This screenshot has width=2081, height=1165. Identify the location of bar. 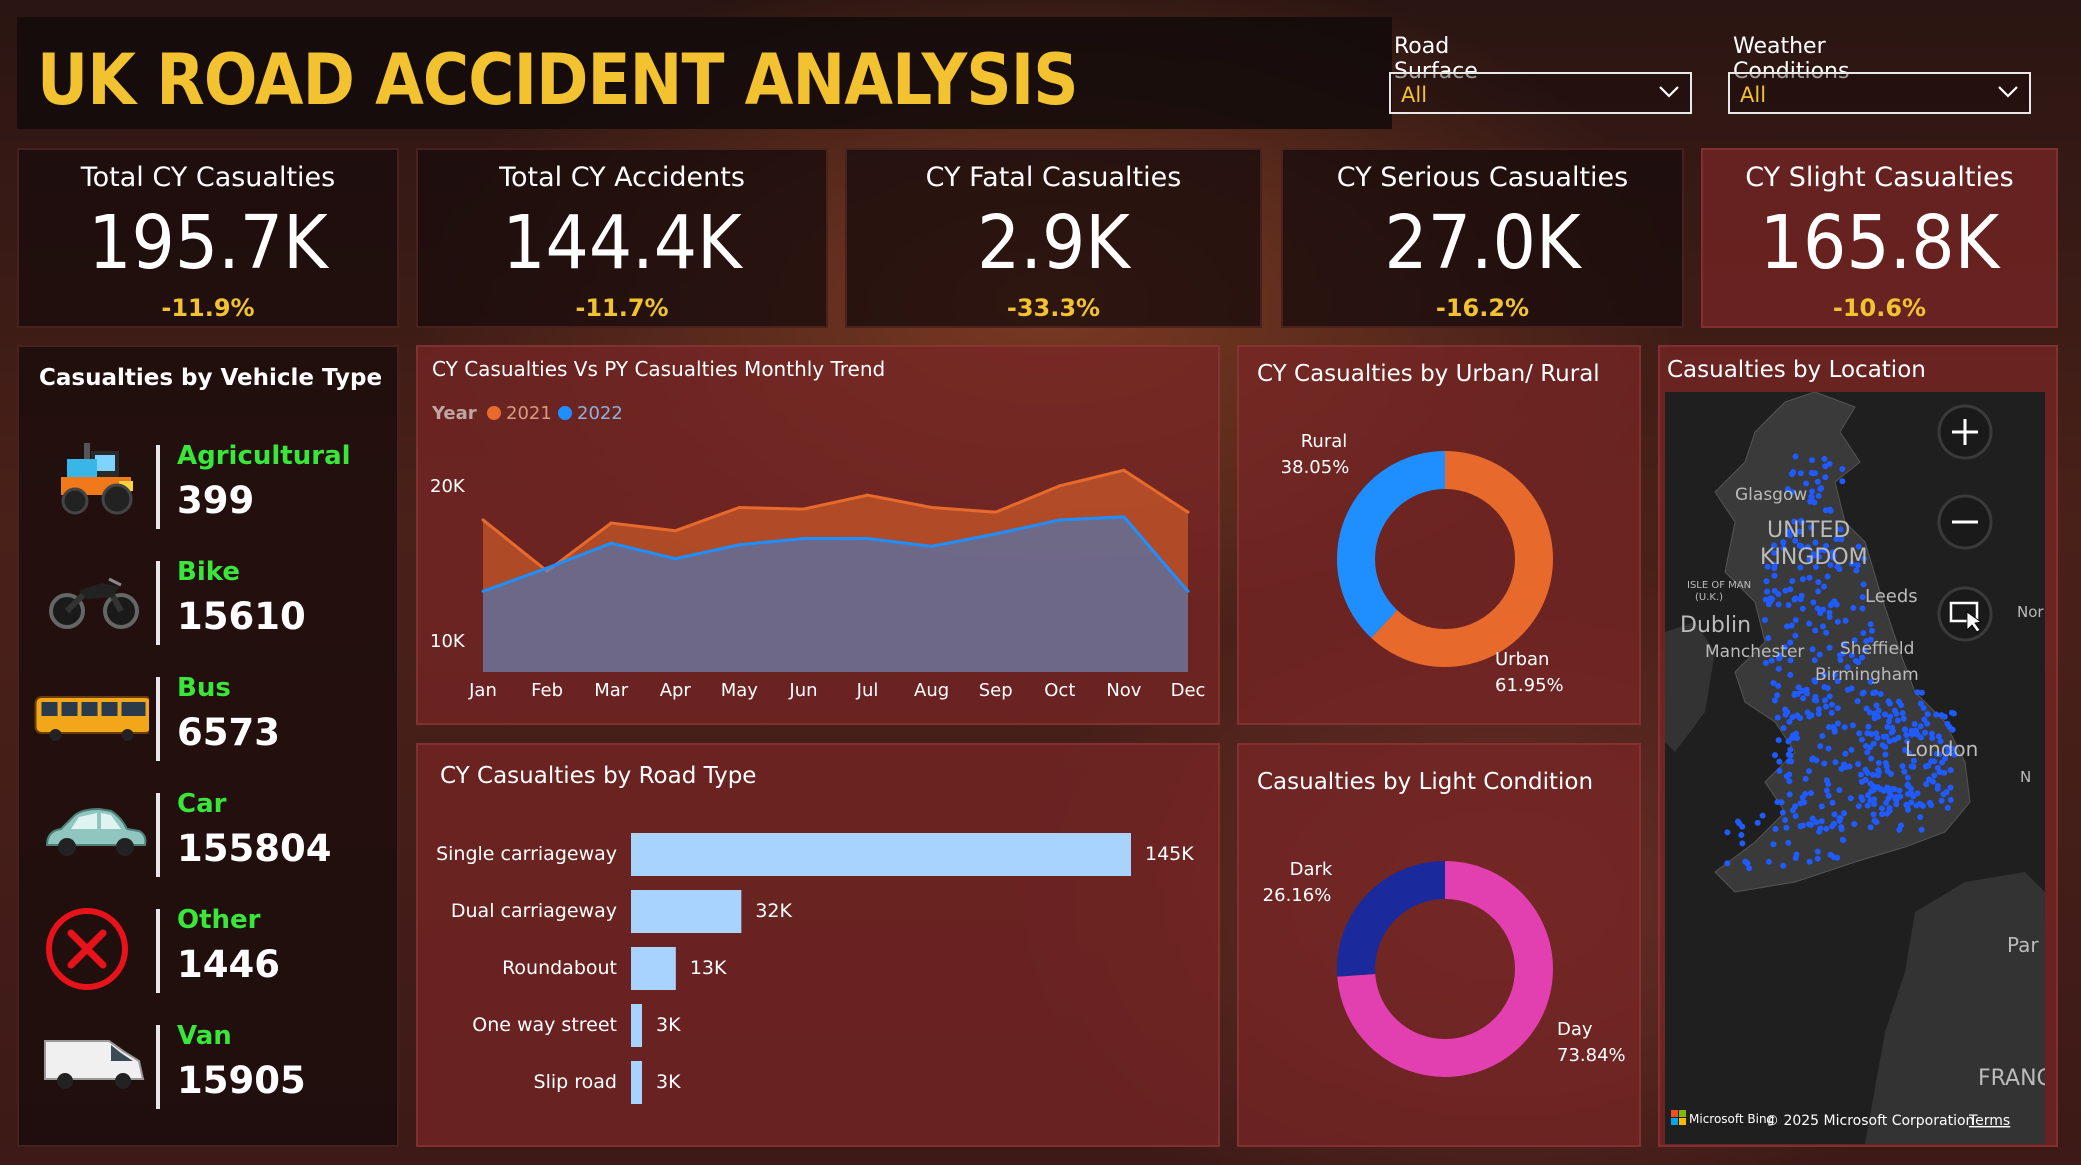
(636, 1025).